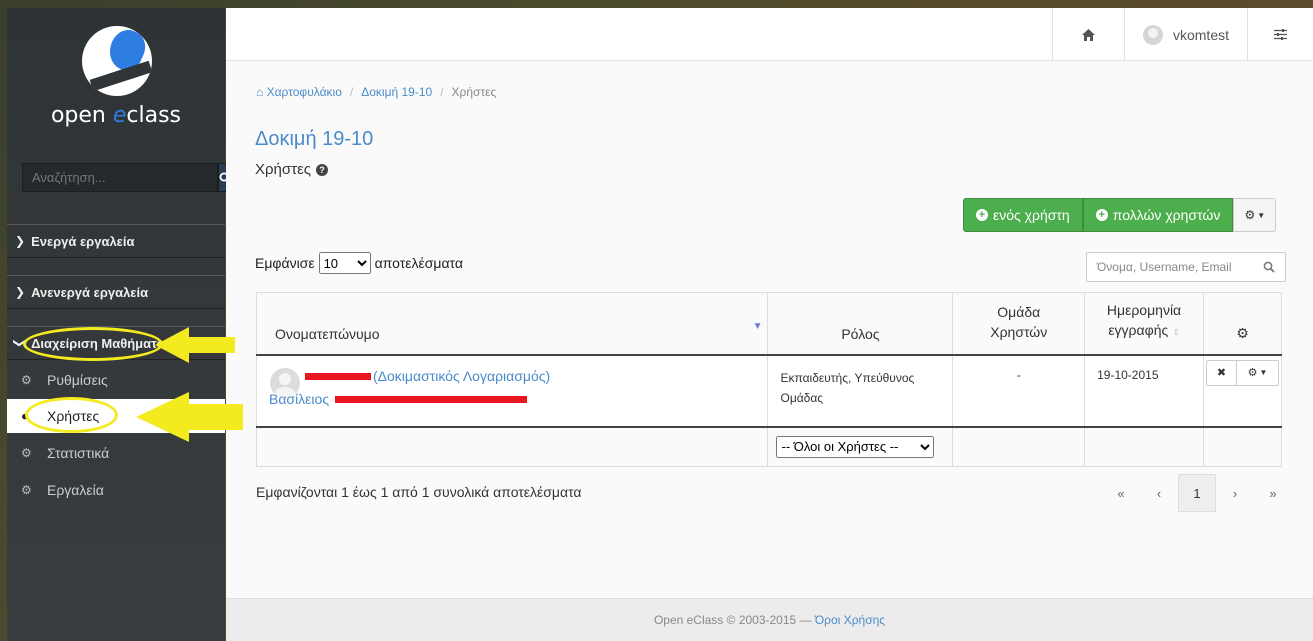 The width and height of the screenshot is (1313, 641). I want to click on avatar, so click(1152, 34).